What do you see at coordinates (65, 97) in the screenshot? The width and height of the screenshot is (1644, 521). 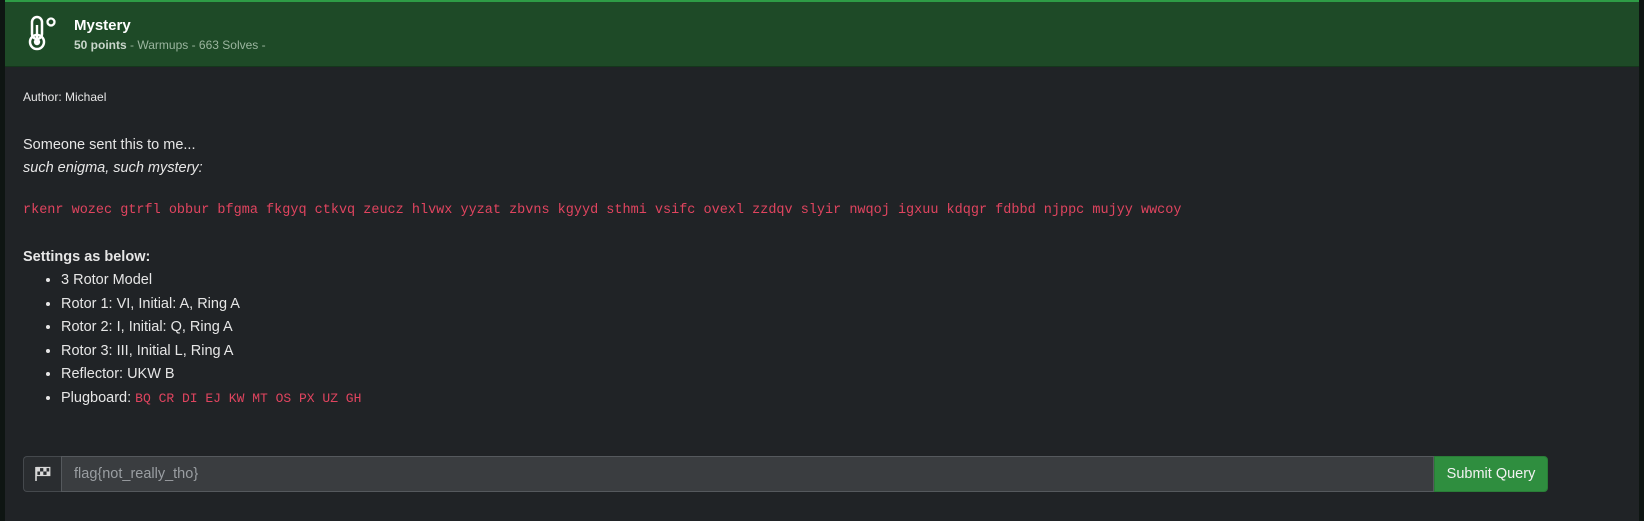 I see `author-line: Author: Michael` at bounding box center [65, 97].